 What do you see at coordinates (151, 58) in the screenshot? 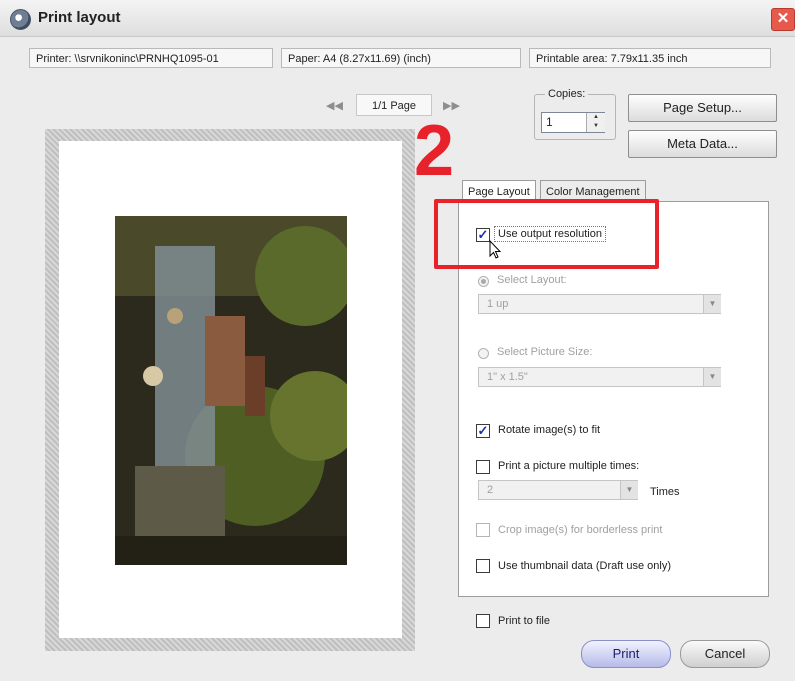
I see `printer-info: Printer: \\srvnikoninc\PRNHQ1095-01` at bounding box center [151, 58].